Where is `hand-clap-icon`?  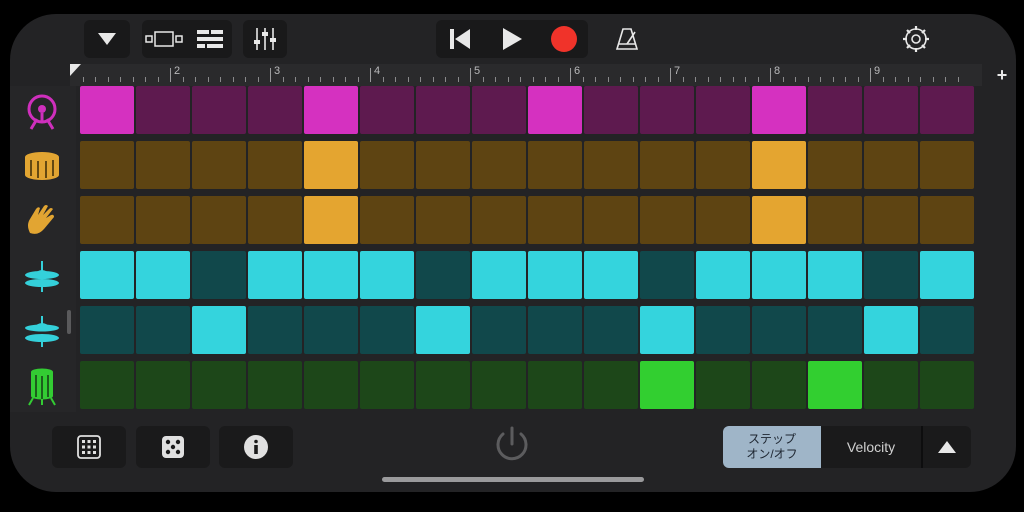
hand-clap-icon is located at coordinates (42, 221).